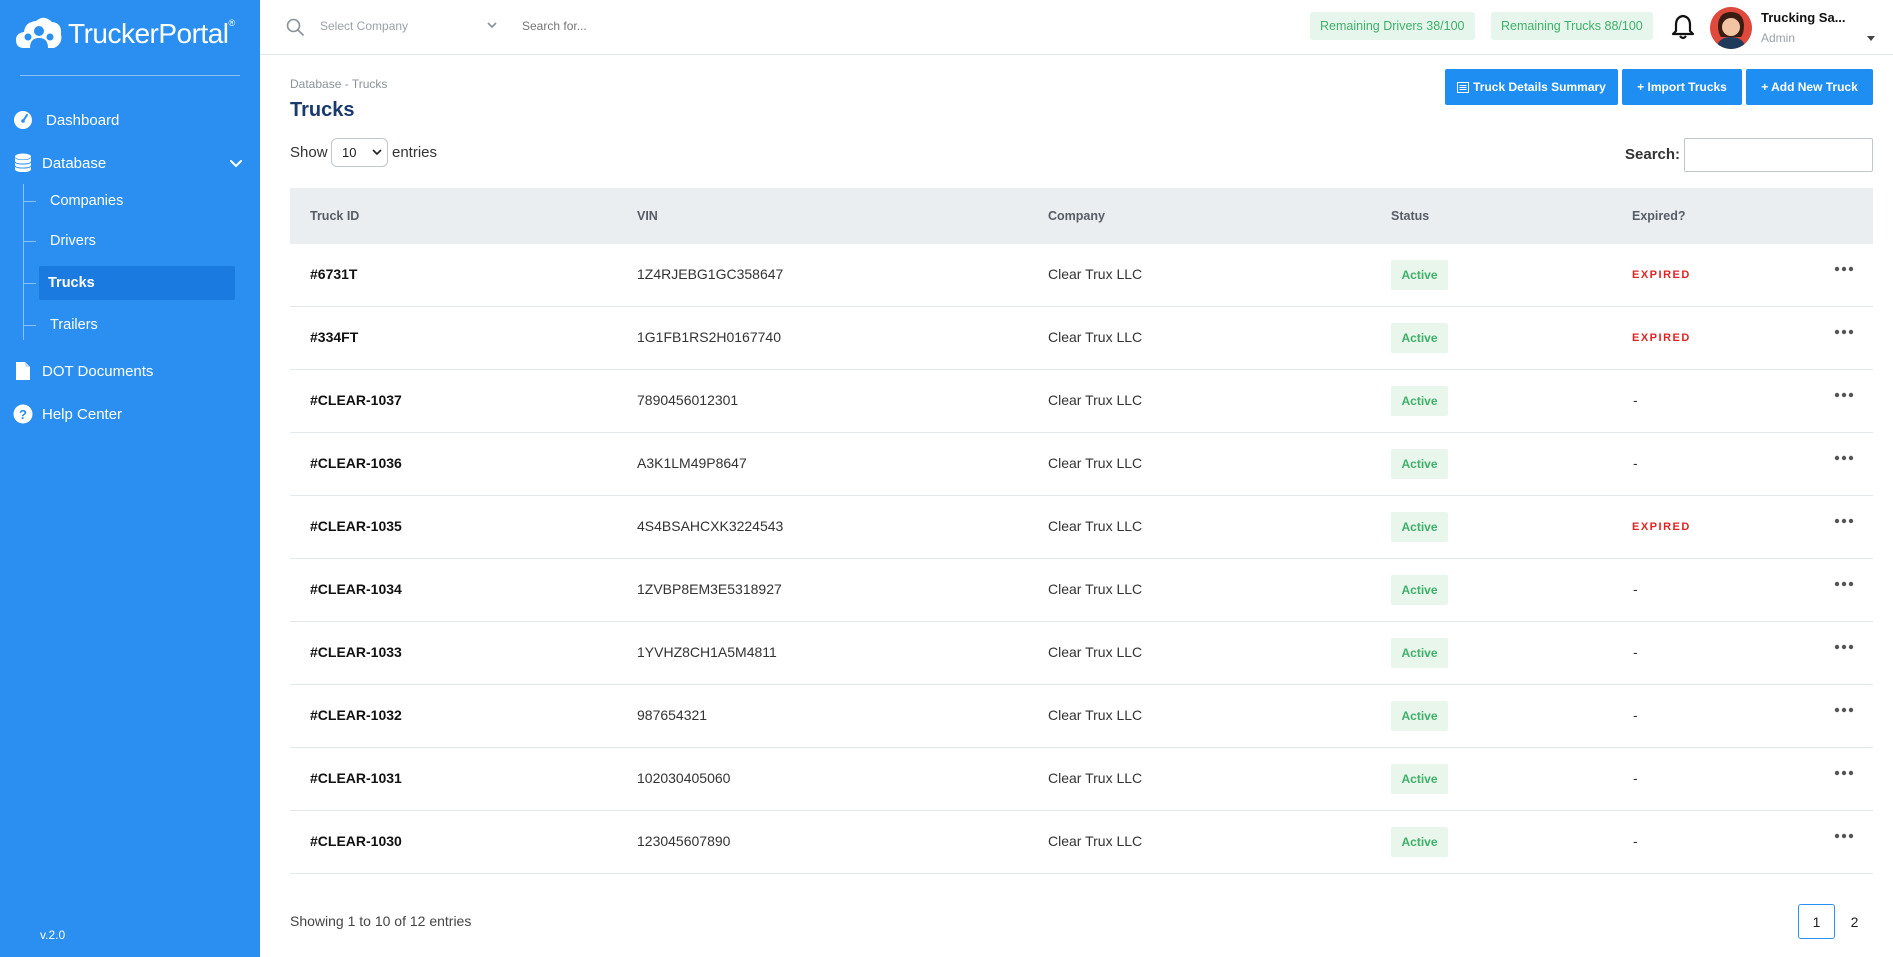  What do you see at coordinates (709, 589) in the screenshot?
I see `vin-cell: 1ZVBP8EM3E5318927` at bounding box center [709, 589].